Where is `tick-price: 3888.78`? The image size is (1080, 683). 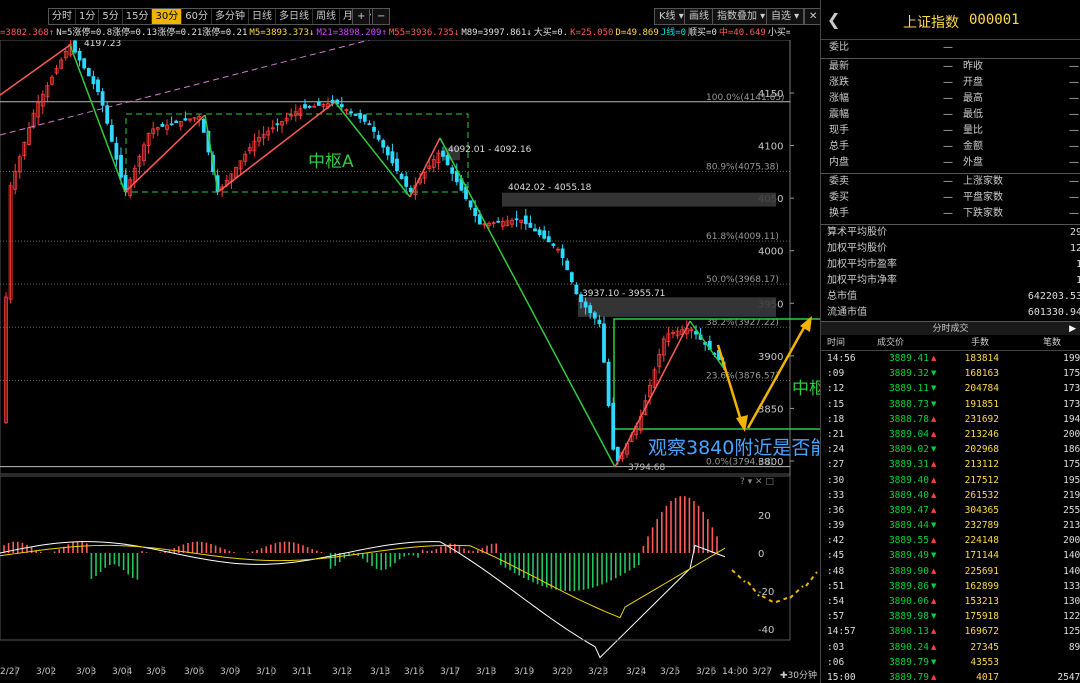
tick-price: 3888.78 is located at coordinates (908, 419).